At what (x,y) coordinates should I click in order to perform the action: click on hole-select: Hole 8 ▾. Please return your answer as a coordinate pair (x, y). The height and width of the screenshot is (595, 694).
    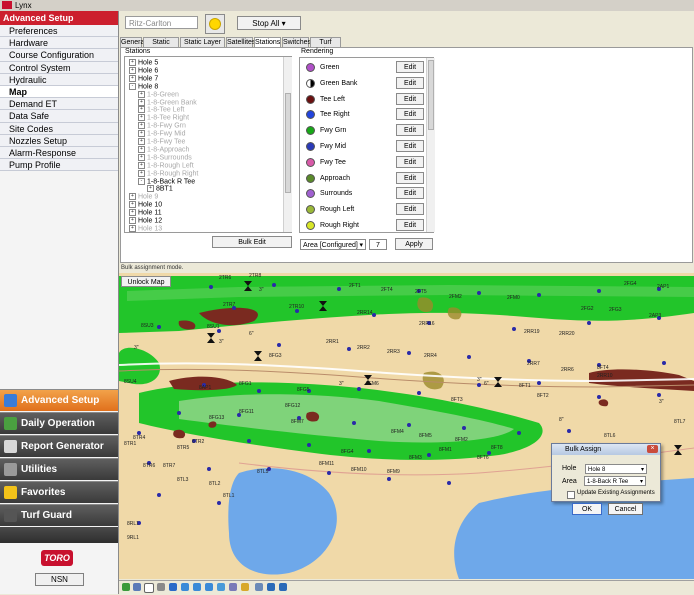
    Looking at the image, I should click on (616, 469).